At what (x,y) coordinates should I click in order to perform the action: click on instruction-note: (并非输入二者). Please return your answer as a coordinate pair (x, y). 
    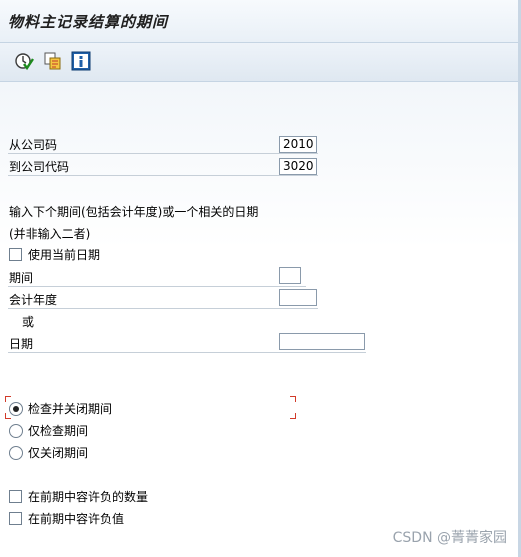
    Looking at the image, I should click on (50, 234).